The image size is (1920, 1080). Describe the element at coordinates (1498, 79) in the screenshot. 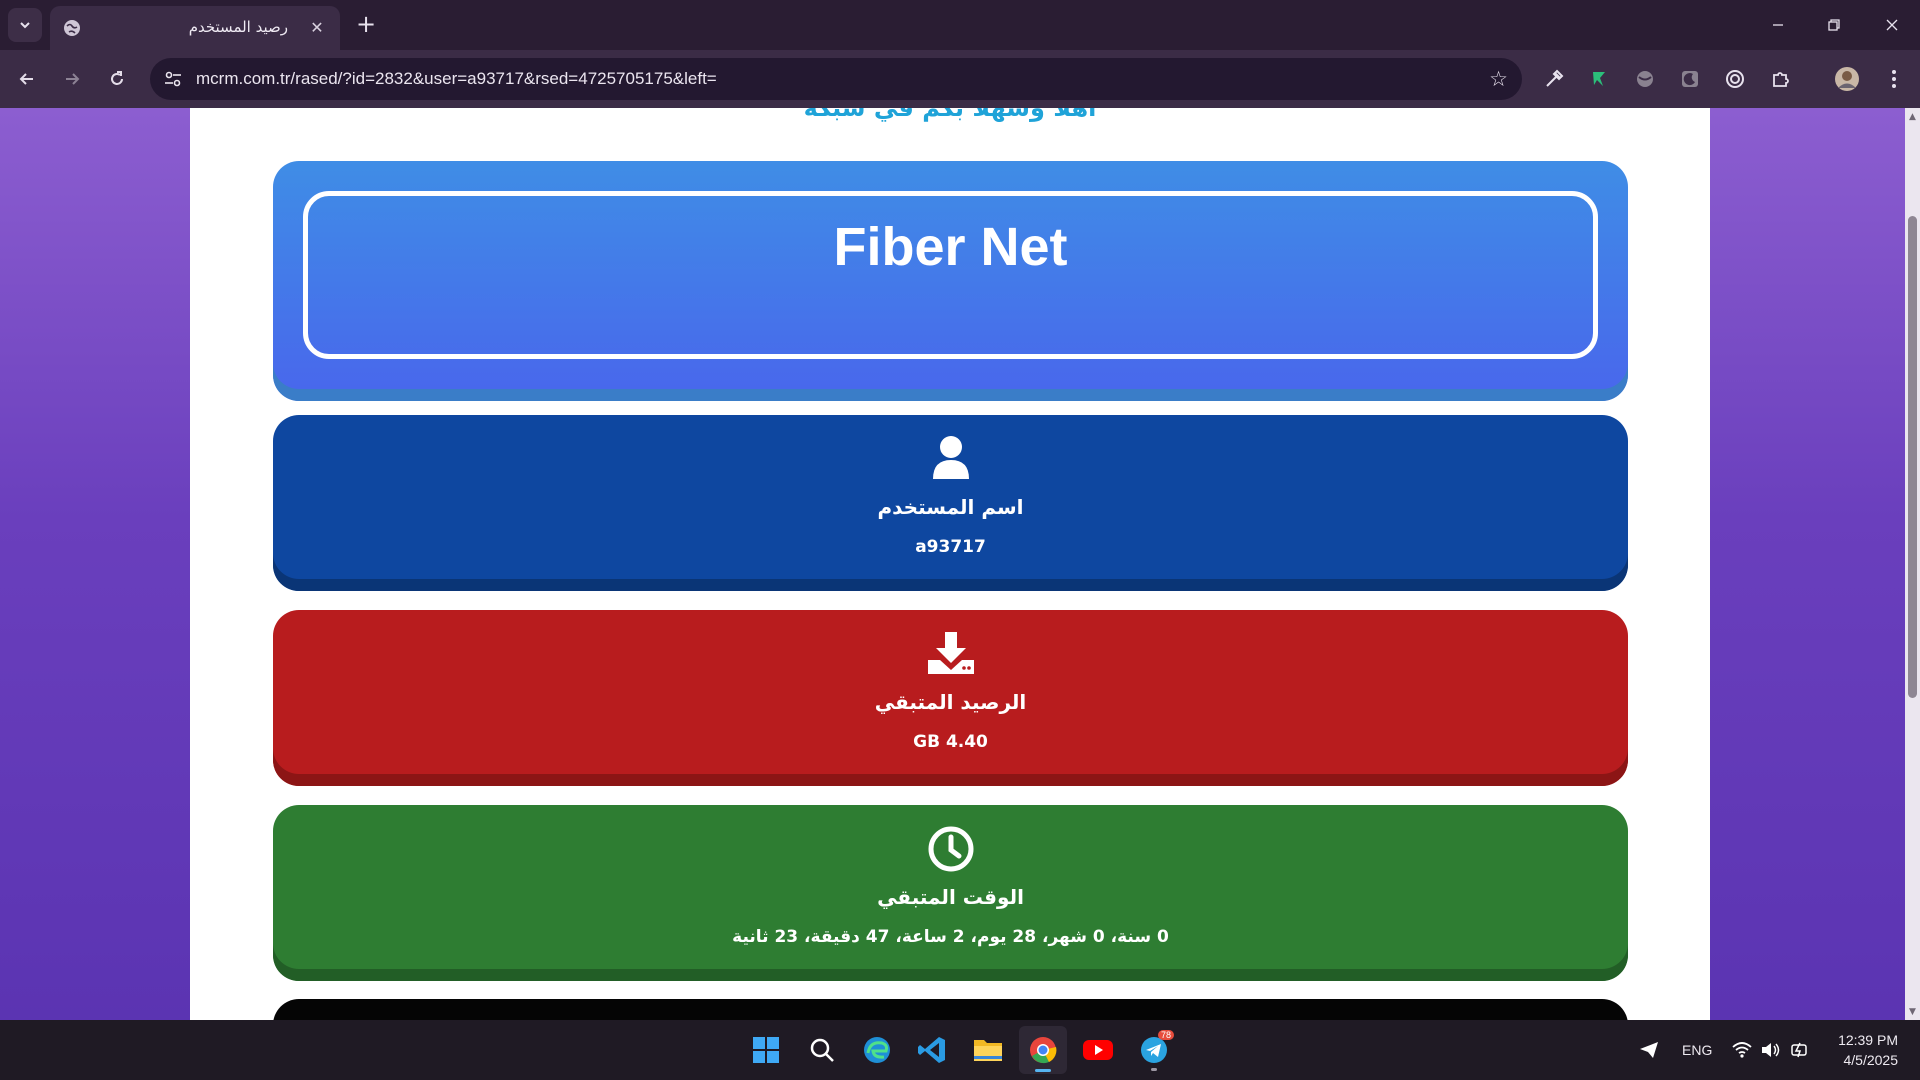

I see `bookmark-star-icon: ☆` at that location.